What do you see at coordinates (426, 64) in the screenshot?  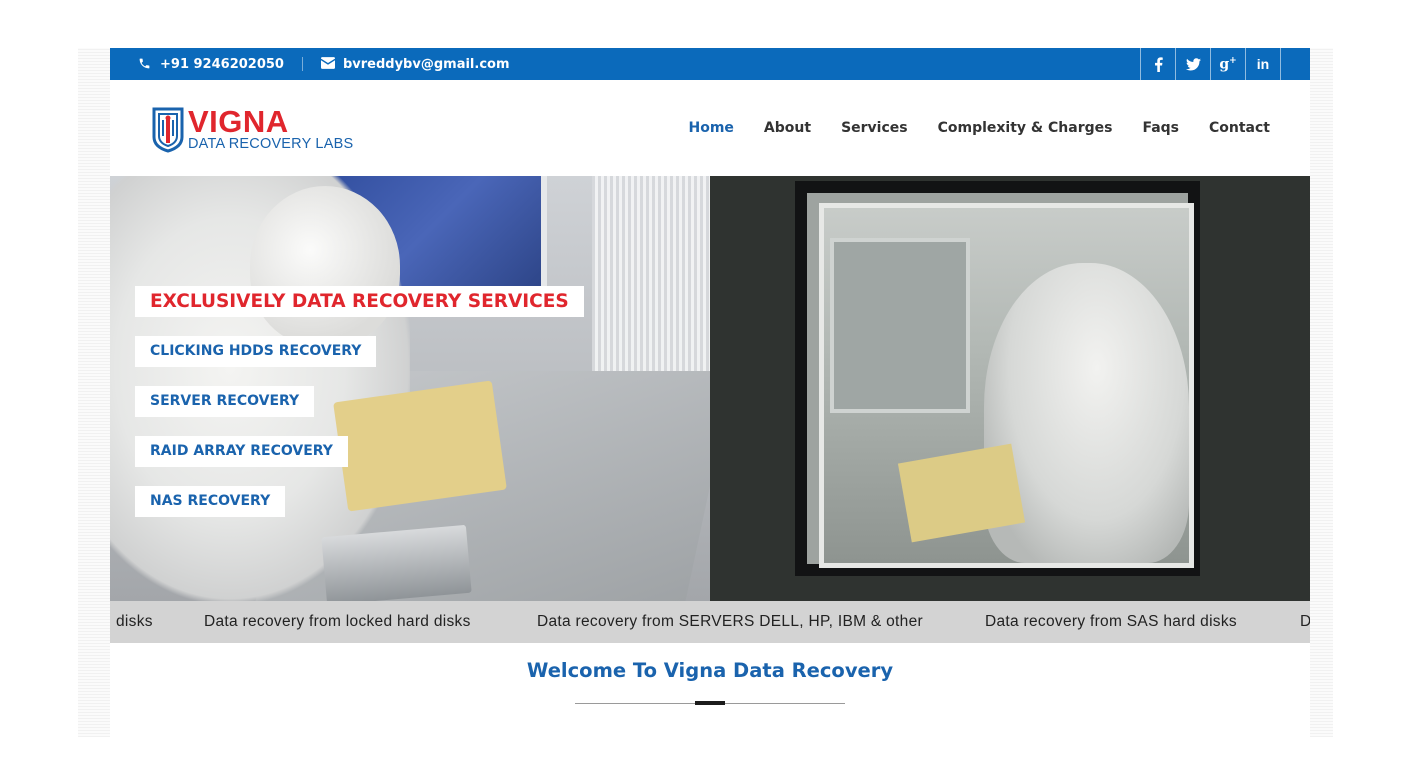 I see `email-address: bvreddybv@gmail.com` at bounding box center [426, 64].